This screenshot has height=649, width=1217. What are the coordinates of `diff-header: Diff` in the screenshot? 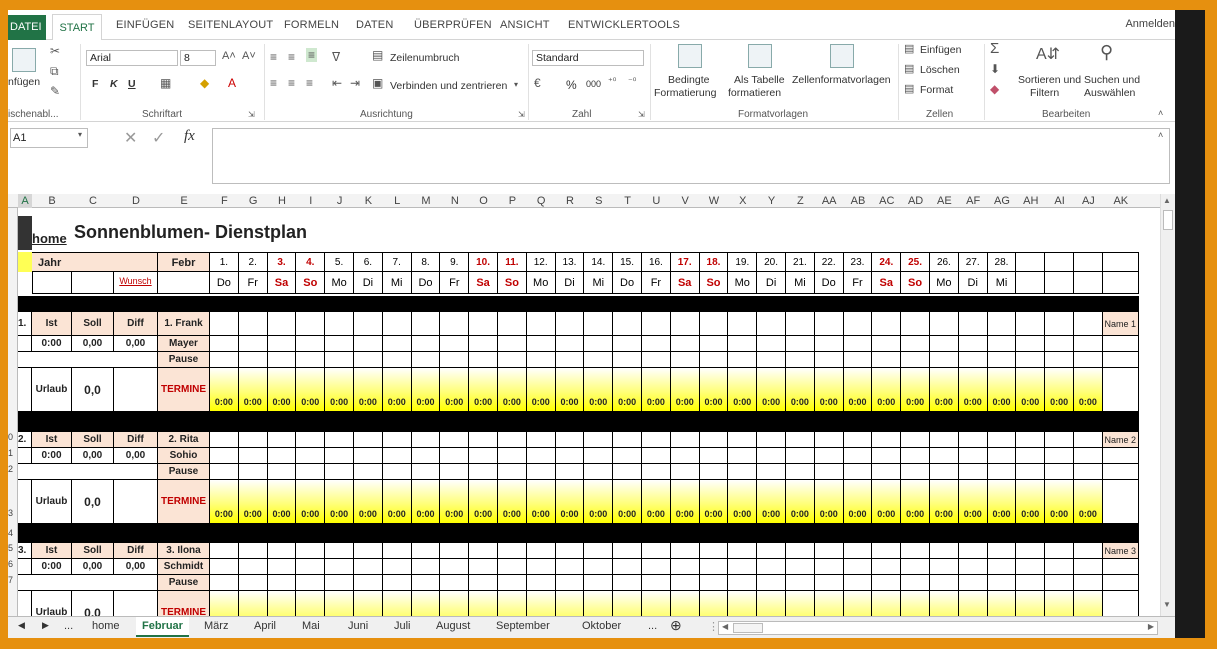 It's located at (136, 440).